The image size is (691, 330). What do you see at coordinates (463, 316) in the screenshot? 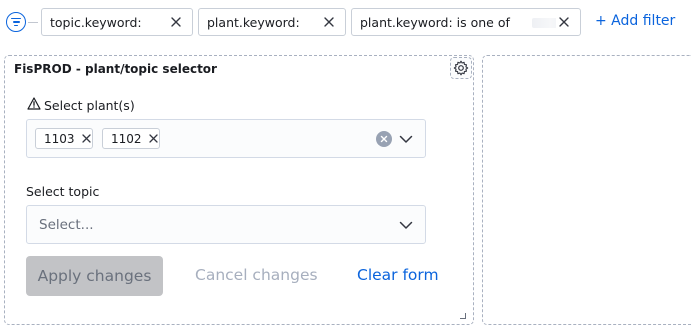
I see `resize-handle` at bounding box center [463, 316].